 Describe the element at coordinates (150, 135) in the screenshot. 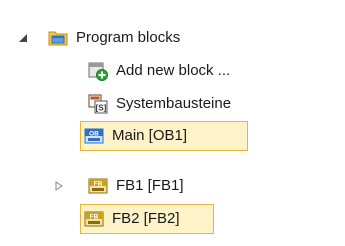

I see `tree-node-label: Main [OB1]` at that location.